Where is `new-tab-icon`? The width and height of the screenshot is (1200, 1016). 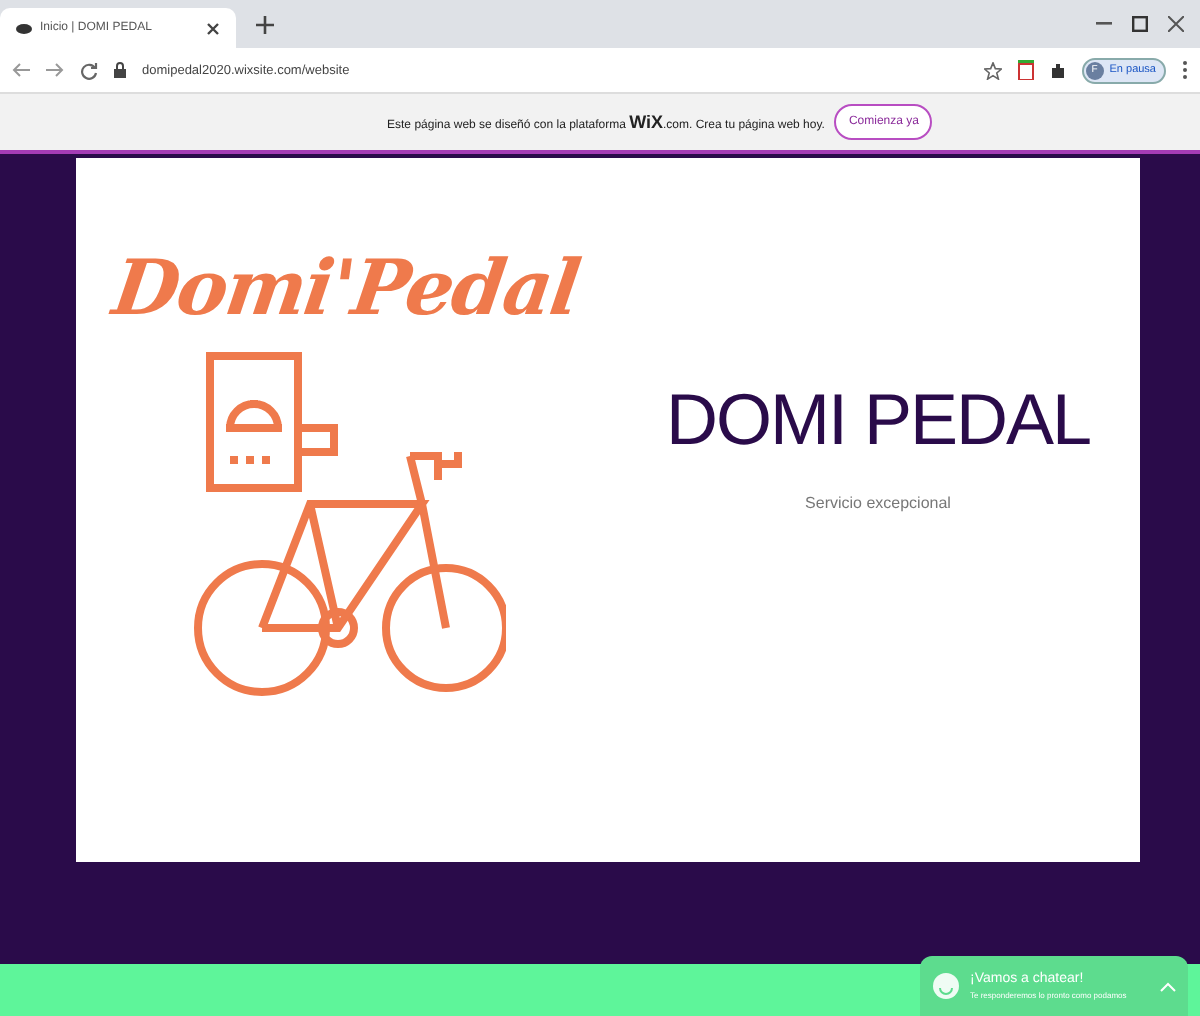
new-tab-icon is located at coordinates (265, 24).